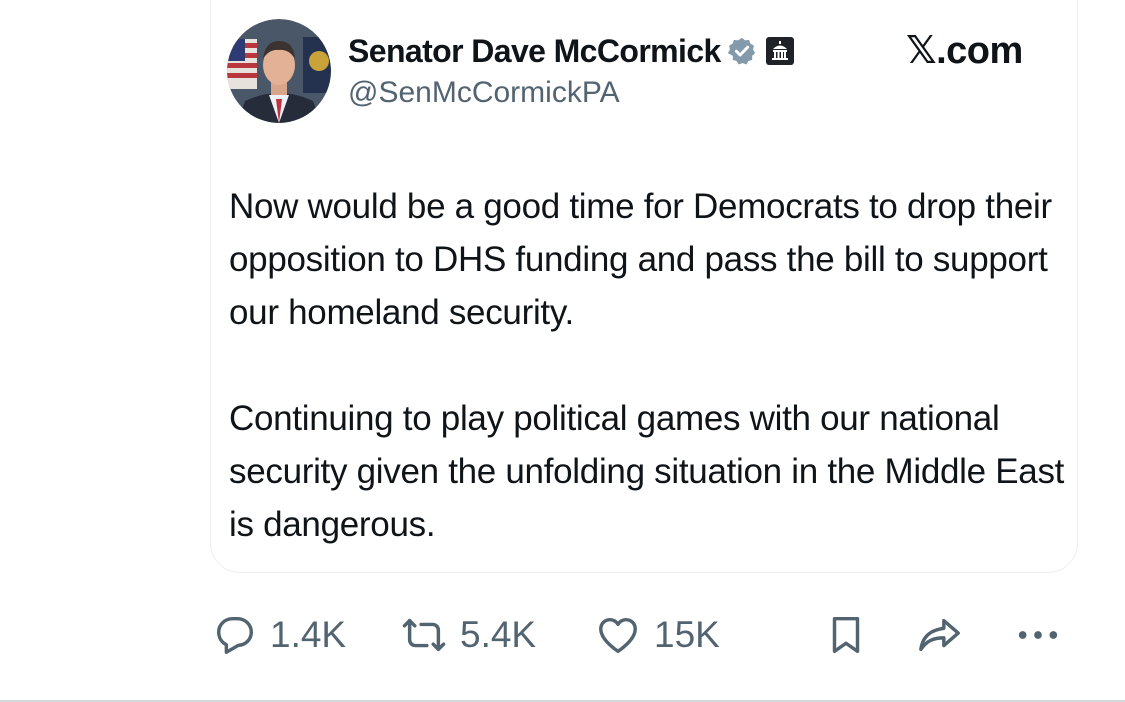  I want to click on like-button: 15K, so click(657, 635).